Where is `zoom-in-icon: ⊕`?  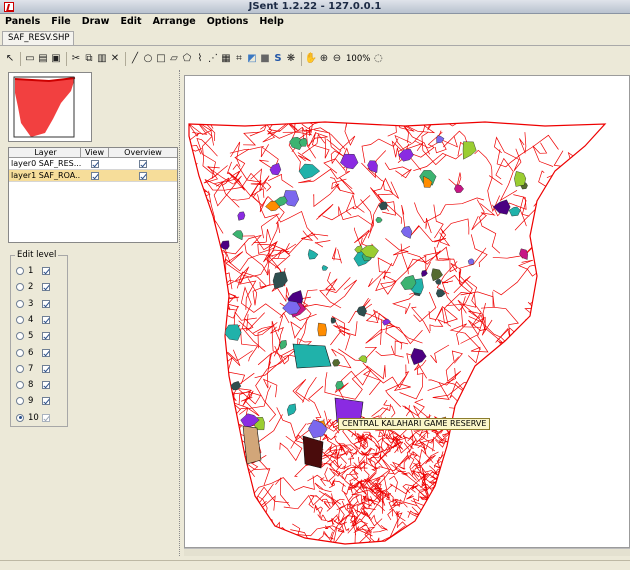 zoom-in-icon: ⊕ is located at coordinates (324, 59).